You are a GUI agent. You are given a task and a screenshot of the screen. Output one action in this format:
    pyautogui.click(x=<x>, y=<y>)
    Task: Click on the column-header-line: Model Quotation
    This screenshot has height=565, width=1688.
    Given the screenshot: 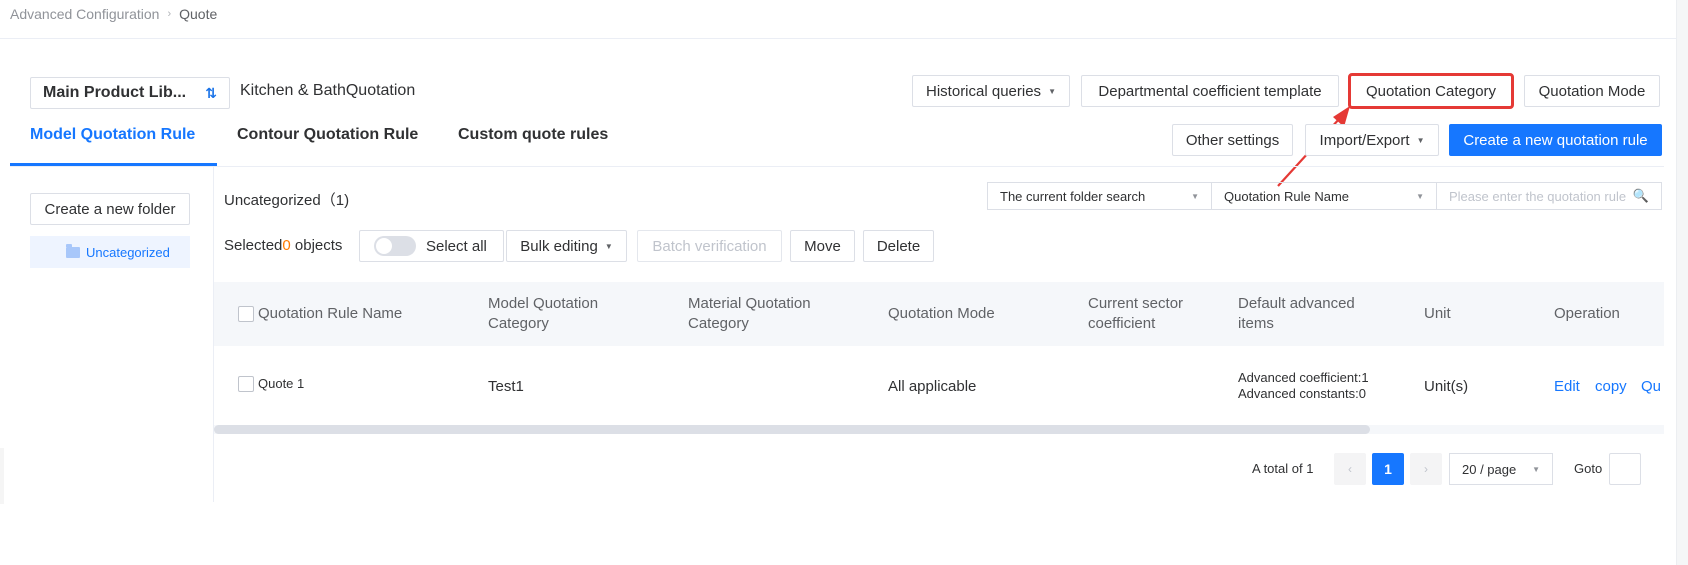 What is the action you would take?
    pyautogui.click(x=543, y=303)
    